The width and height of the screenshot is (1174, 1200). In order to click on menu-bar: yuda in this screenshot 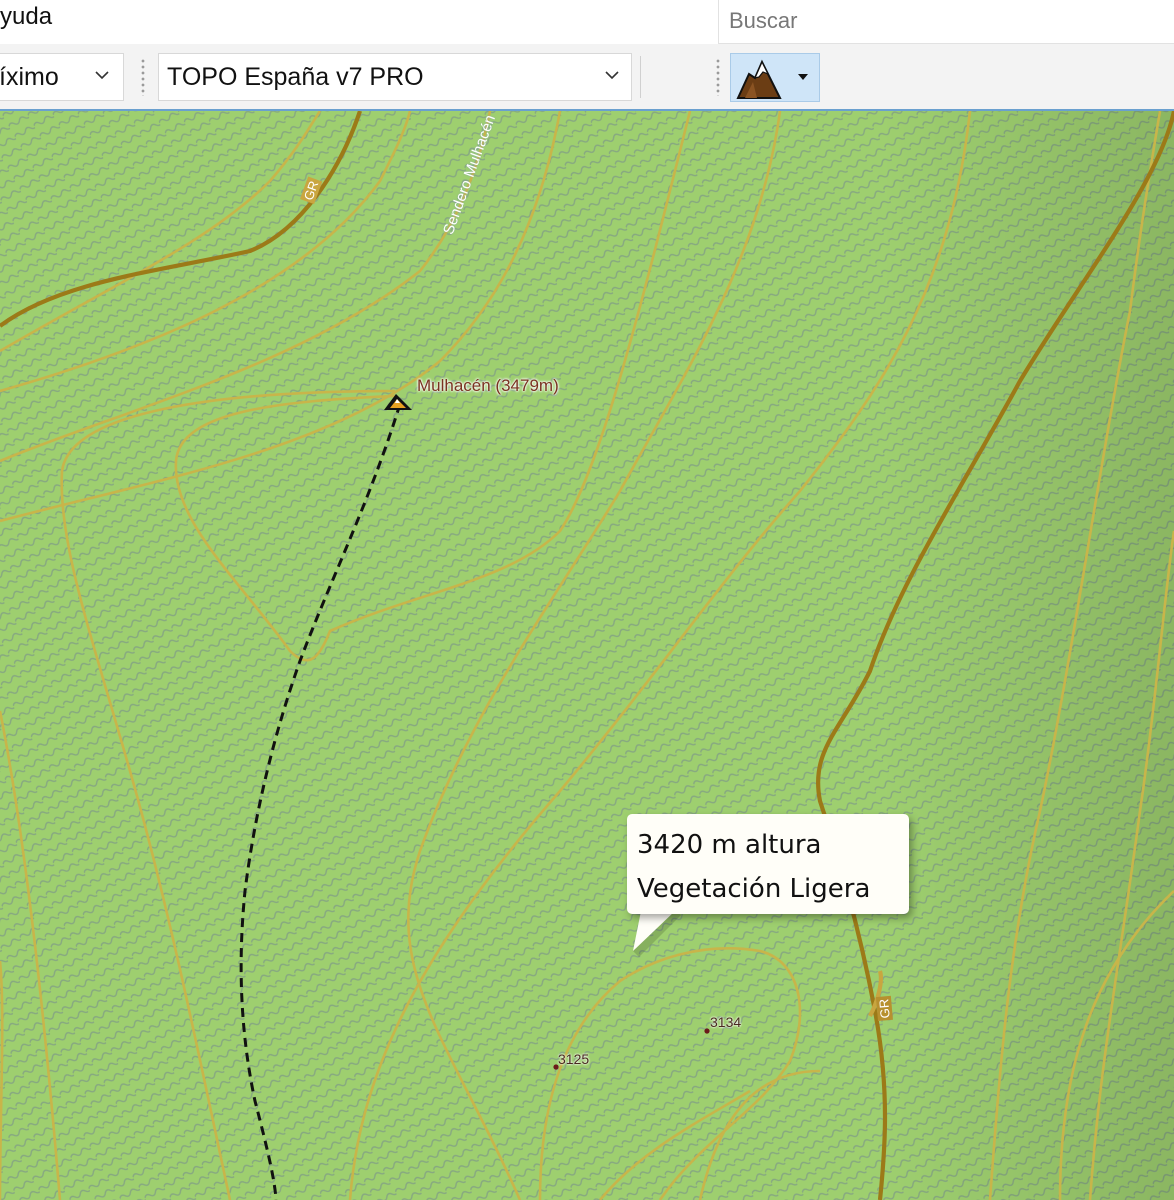, I will do `click(359, 22)`.